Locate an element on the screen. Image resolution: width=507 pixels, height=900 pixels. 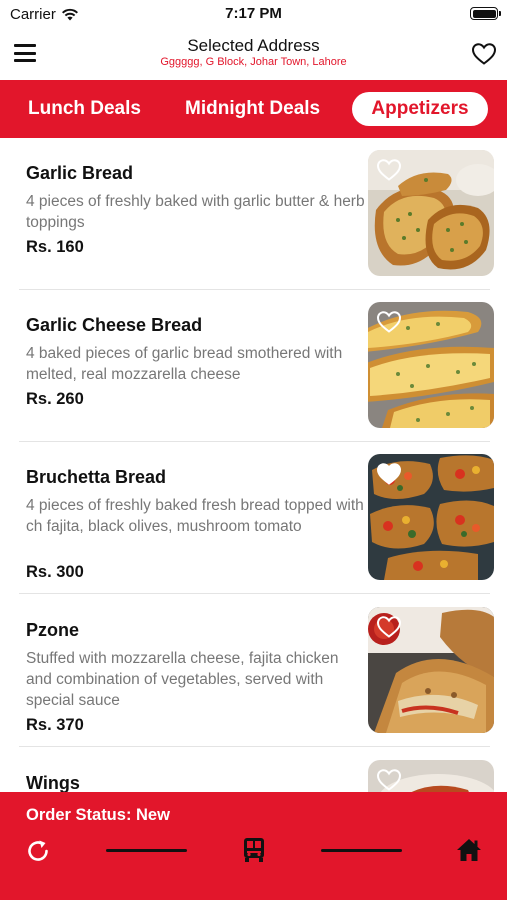
status-bar: Carrier 7:17 PM is located at coordinates (253, 14).